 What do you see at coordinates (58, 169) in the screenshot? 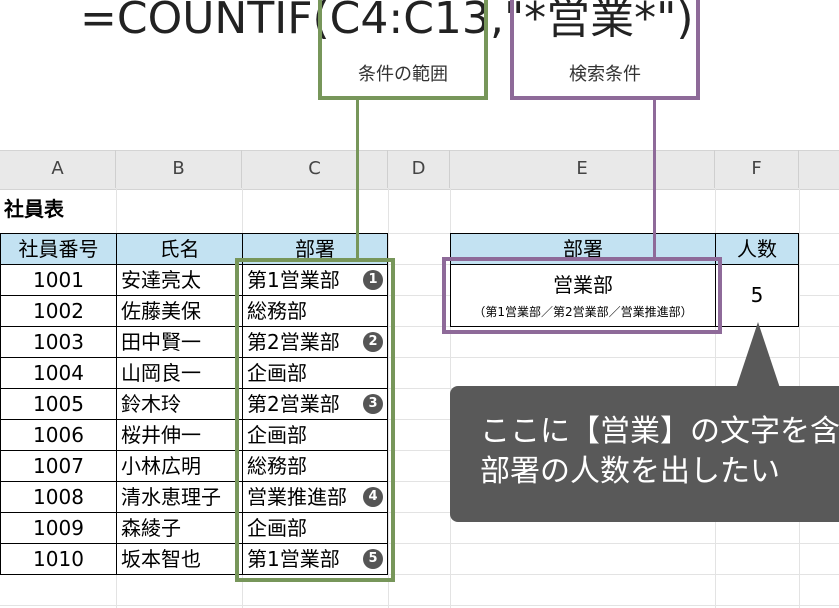
I see `column-header-a: A` at bounding box center [58, 169].